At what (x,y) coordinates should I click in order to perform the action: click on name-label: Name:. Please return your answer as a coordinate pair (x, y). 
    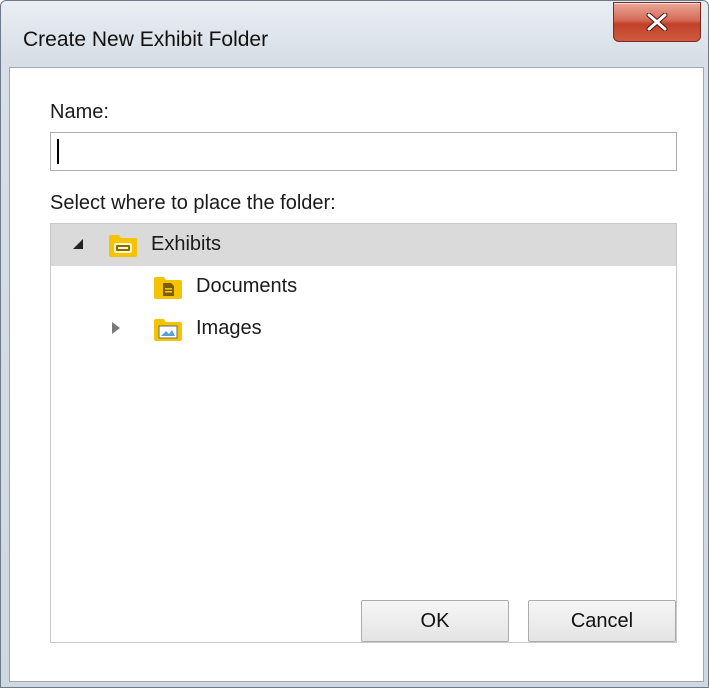
    Looking at the image, I should click on (79, 112).